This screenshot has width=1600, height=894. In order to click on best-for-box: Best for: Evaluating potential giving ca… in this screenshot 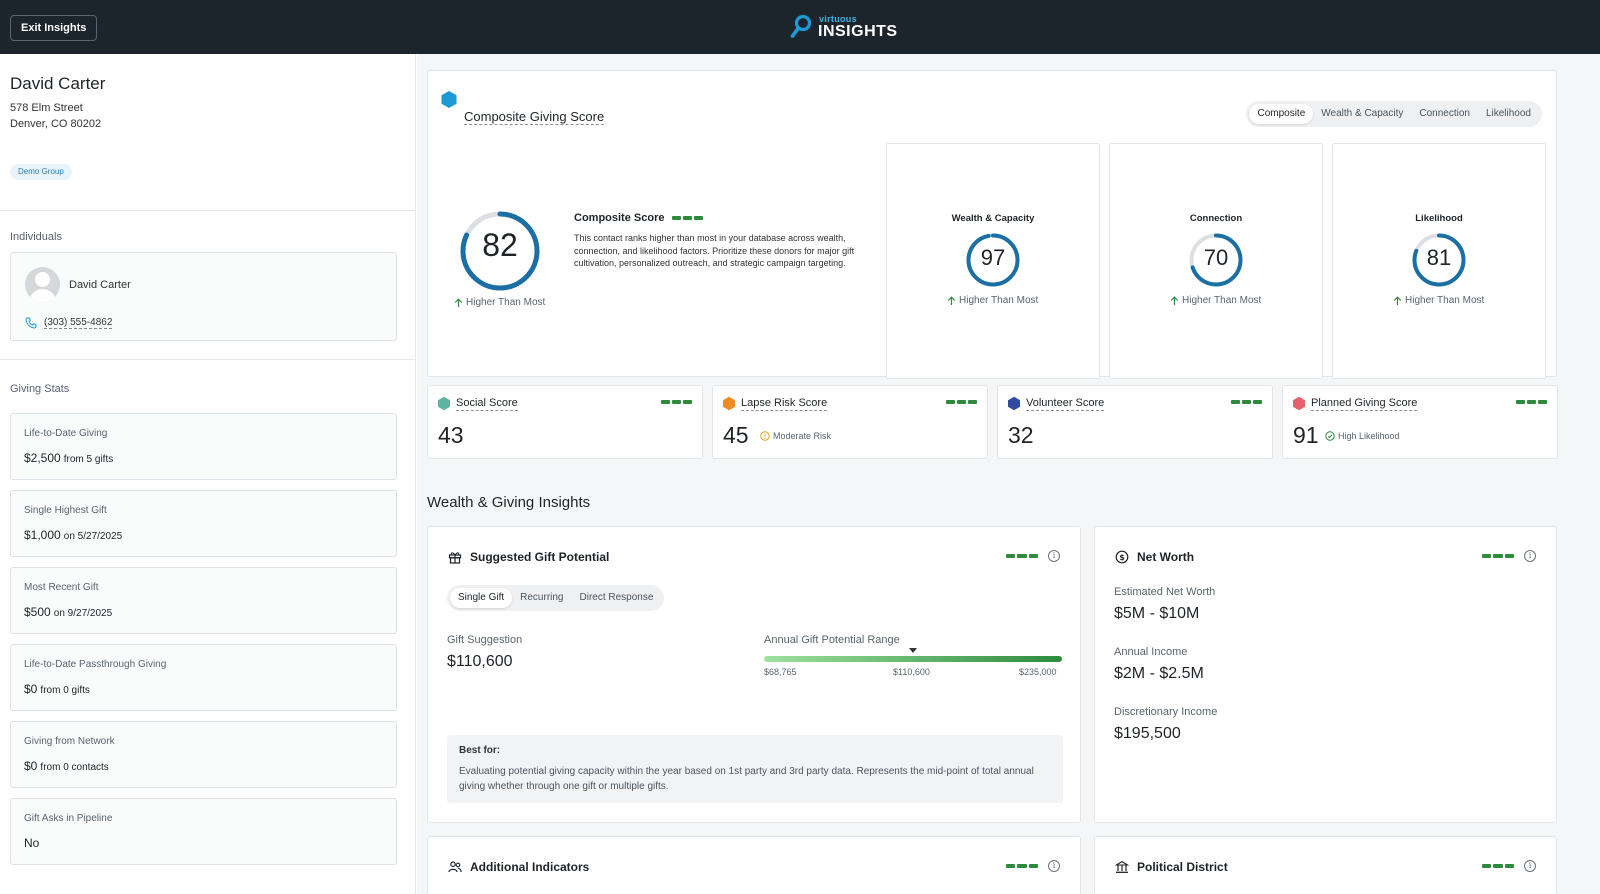, I will do `click(755, 769)`.